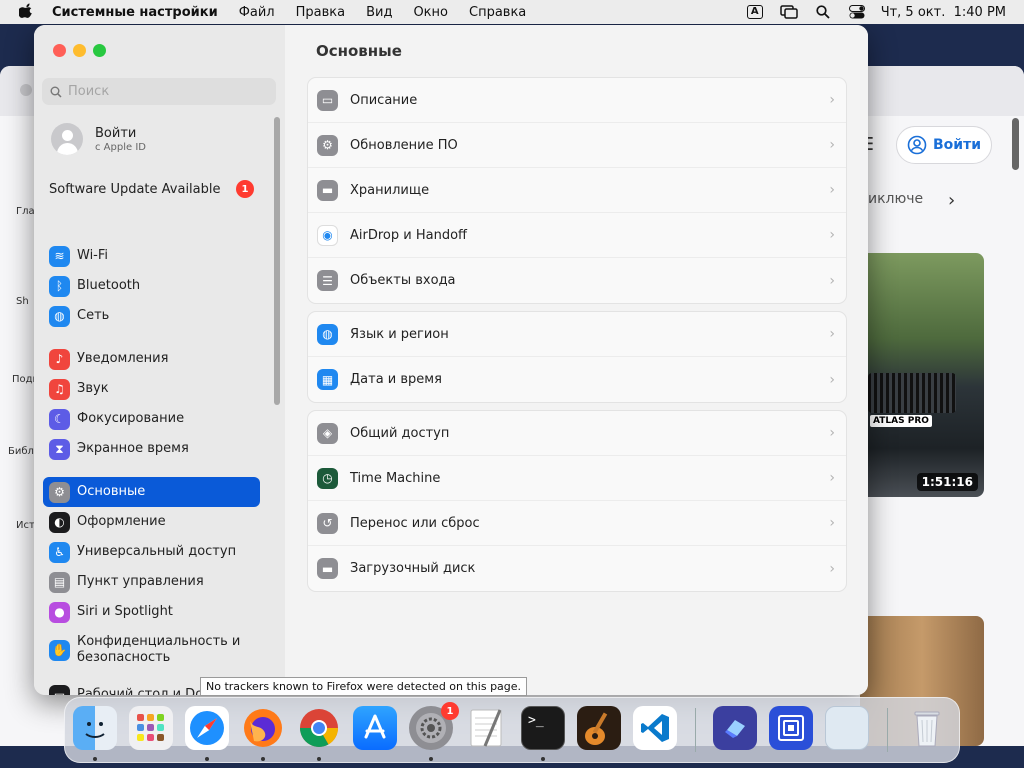  Describe the element at coordinates (26, 12) in the screenshot. I see `apple-menu-icon` at that location.